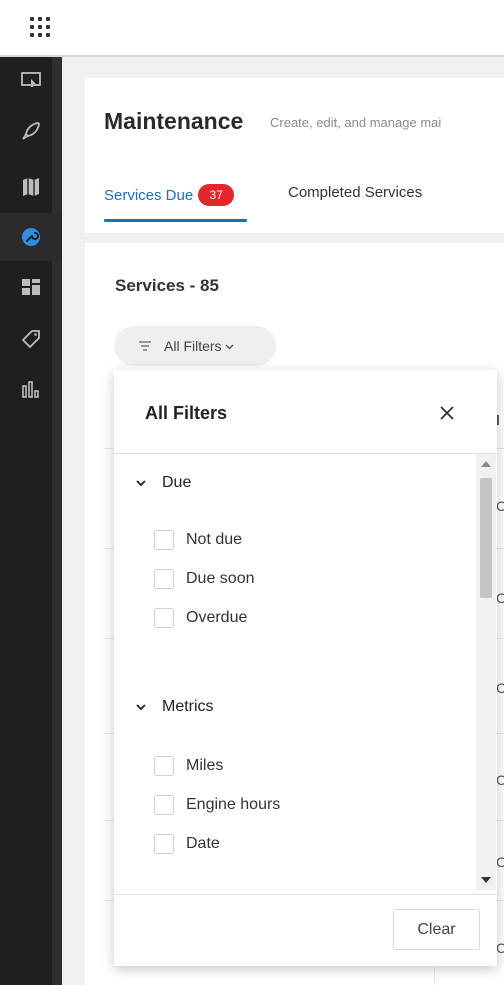  I want to click on rocket-icon, so click(31, 131).